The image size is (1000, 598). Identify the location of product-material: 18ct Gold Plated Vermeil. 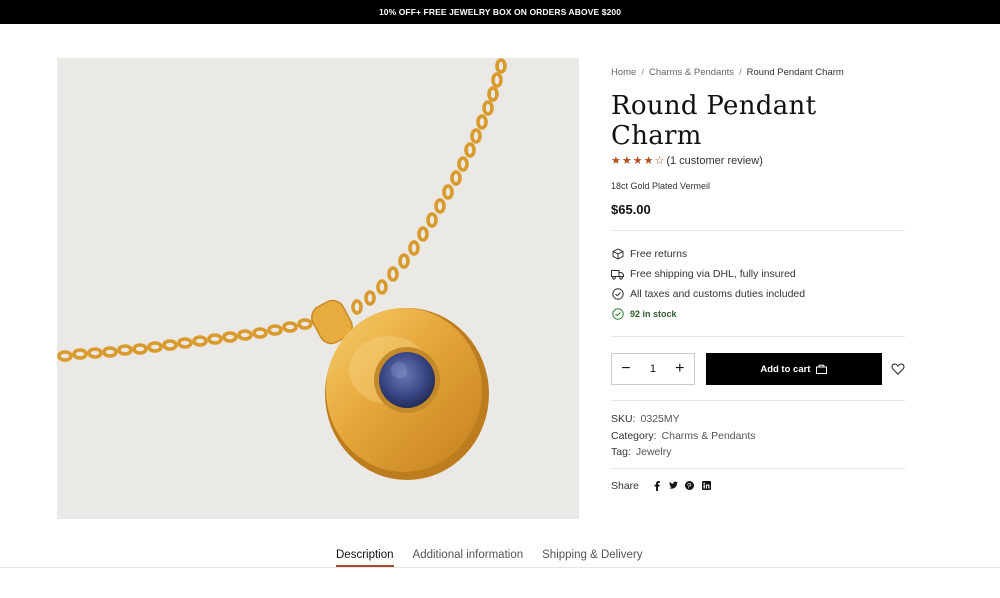
(661, 186).